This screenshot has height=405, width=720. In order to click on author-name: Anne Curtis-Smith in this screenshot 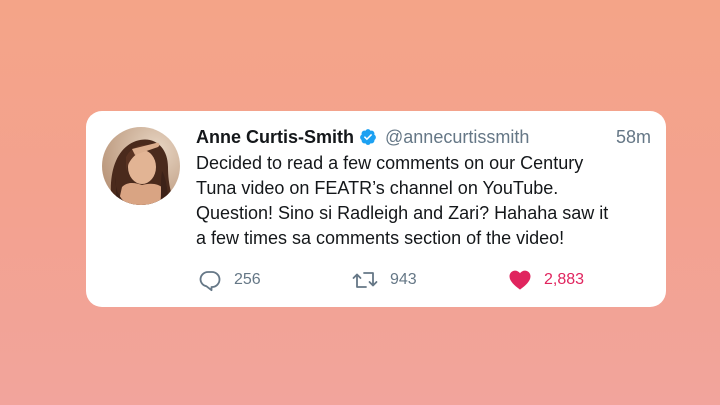, I will do `click(275, 137)`.